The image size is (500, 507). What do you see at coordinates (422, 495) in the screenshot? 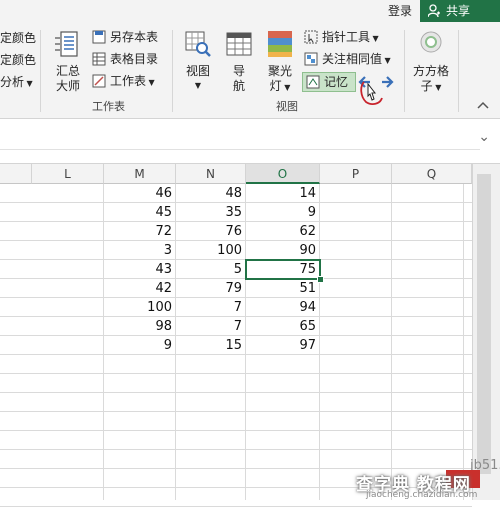
I see `watermark-url: jiaocheng.chazidian.com` at bounding box center [422, 495].